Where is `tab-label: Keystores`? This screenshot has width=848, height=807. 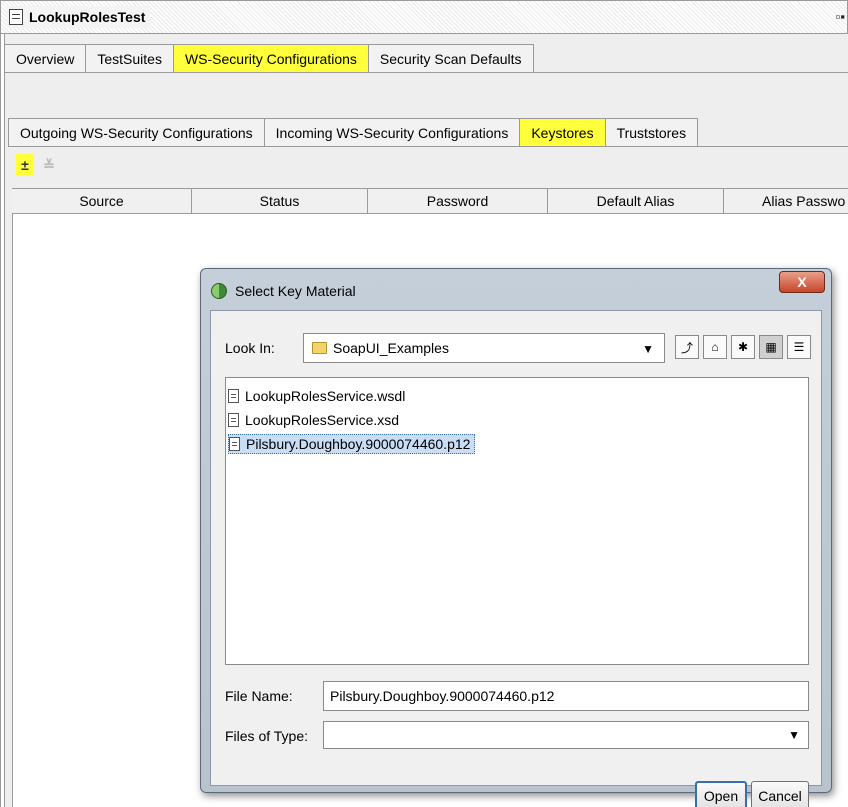
tab-label: Keystores is located at coordinates (562, 132).